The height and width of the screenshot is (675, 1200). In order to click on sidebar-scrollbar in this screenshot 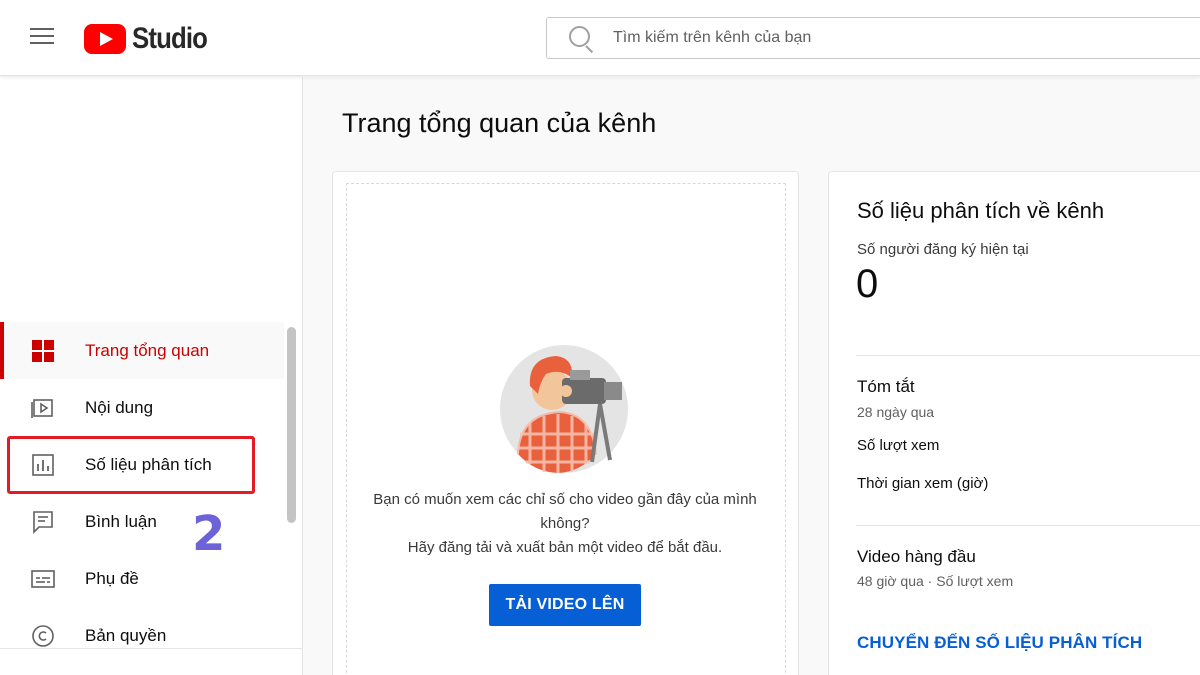, I will do `click(291, 425)`.